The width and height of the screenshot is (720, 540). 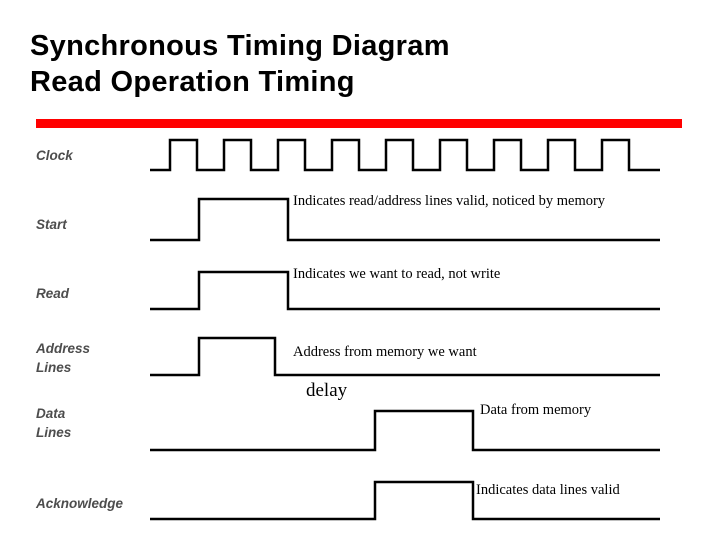 I want to click on waveform-data-lines, so click(x=405, y=430).